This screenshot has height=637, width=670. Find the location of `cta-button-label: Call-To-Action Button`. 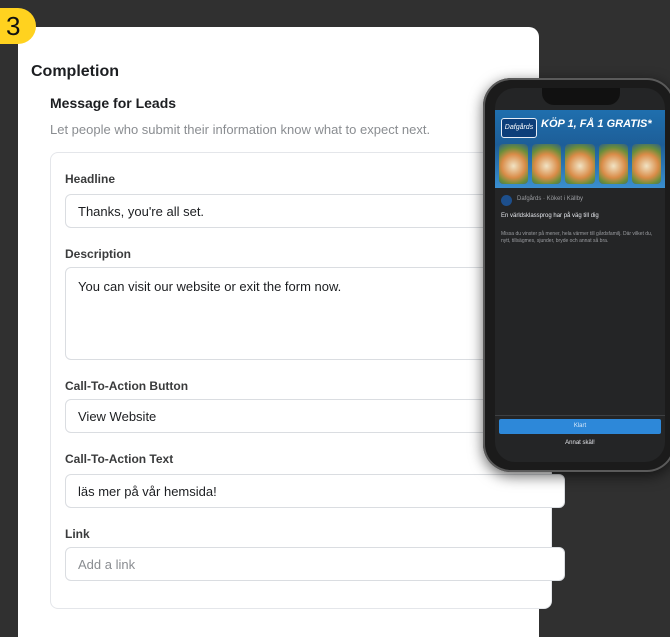

cta-button-label: Call-To-Action Button is located at coordinates (127, 386).